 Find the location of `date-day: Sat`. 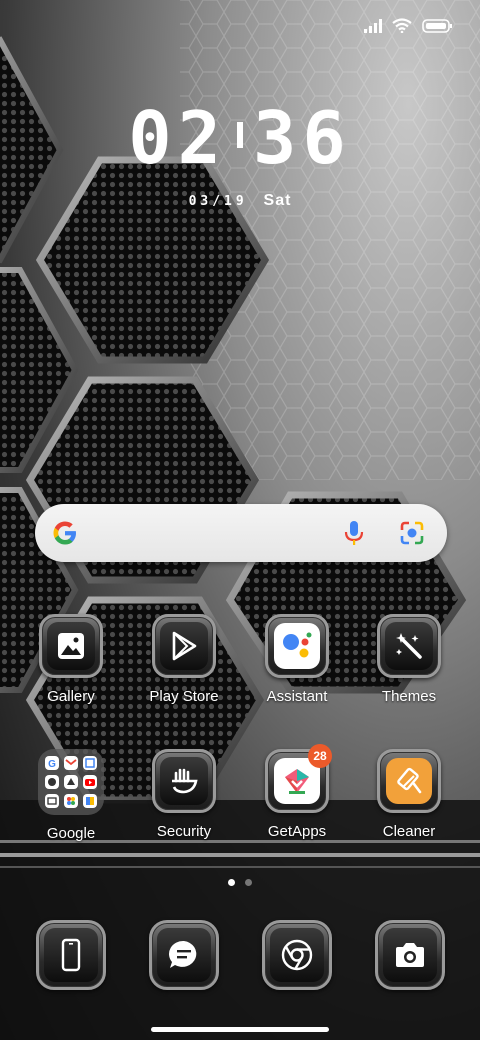

date-day: Sat is located at coordinates (277, 200).